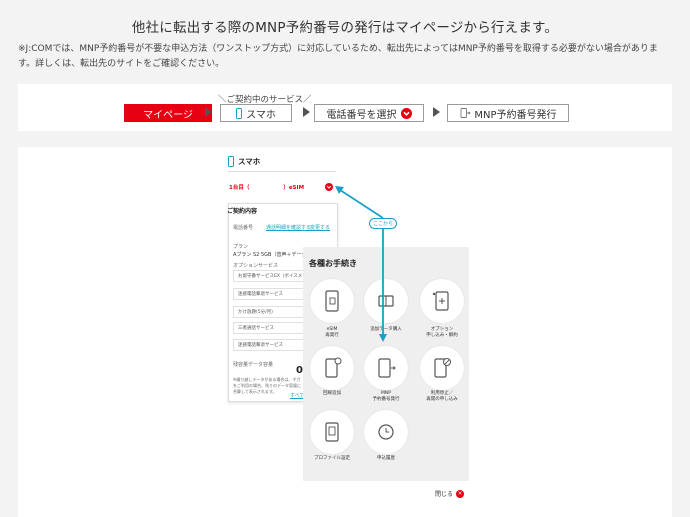 The height and width of the screenshot is (517, 690). What do you see at coordinates (249, 161) in the screenshot?
I see `mock-service-title-text: スマホ` at bounding box center [249, 161].